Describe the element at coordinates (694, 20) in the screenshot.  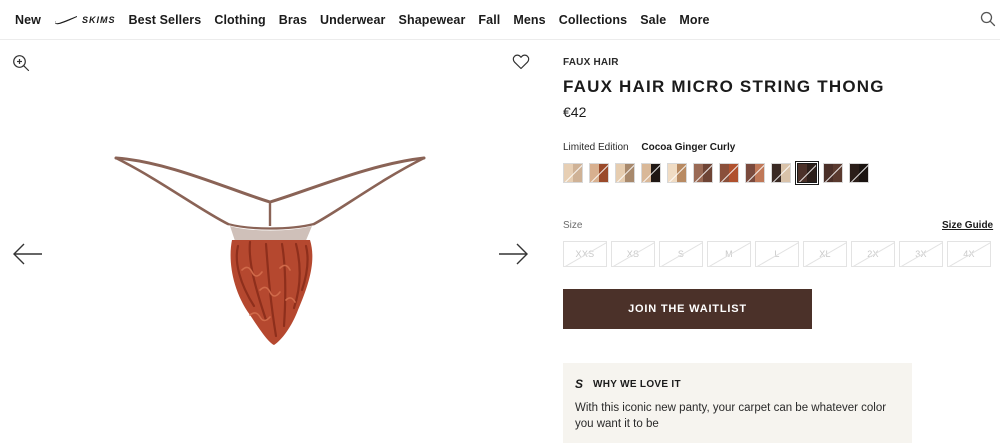
I see `nav-item-more: More` at that location.